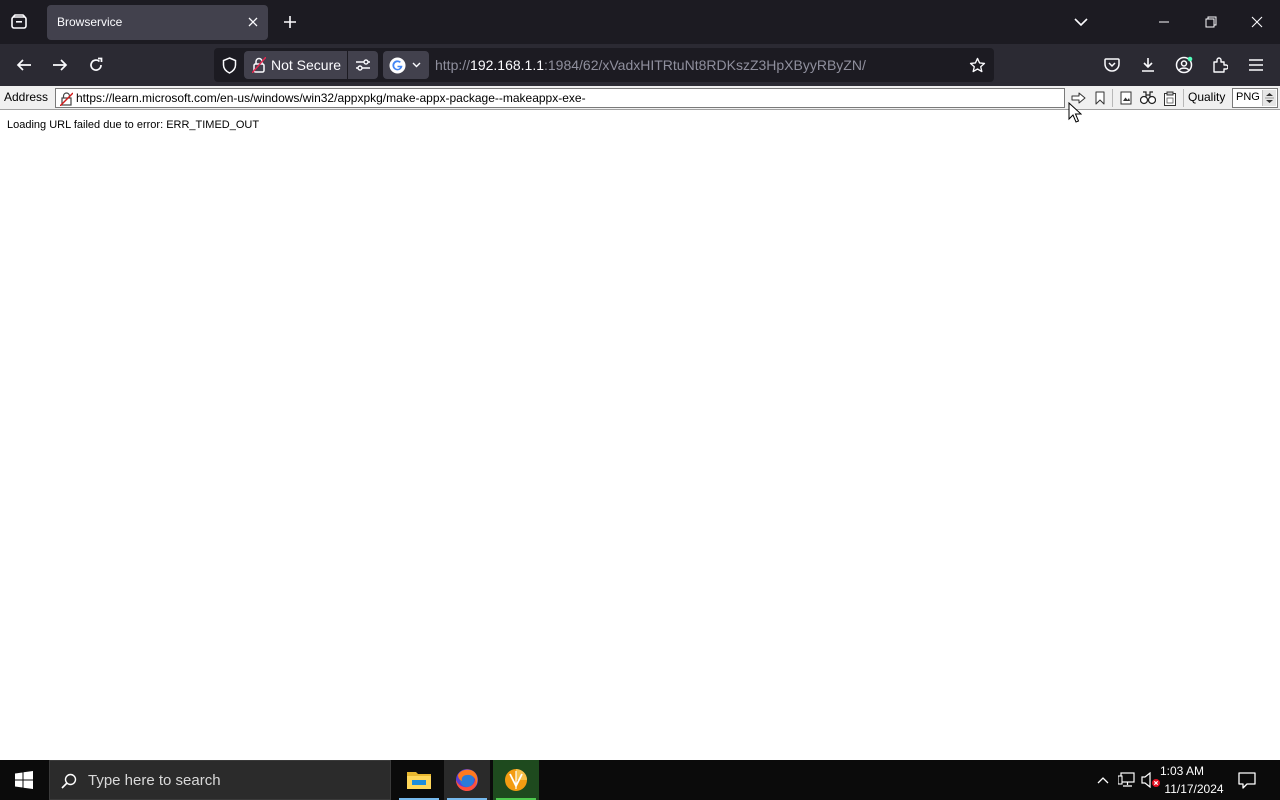 This screenshot has width=1280, height=800. Describe the element at coordinates (397, 65) in the screenshot. I see `google-icon` at that location.